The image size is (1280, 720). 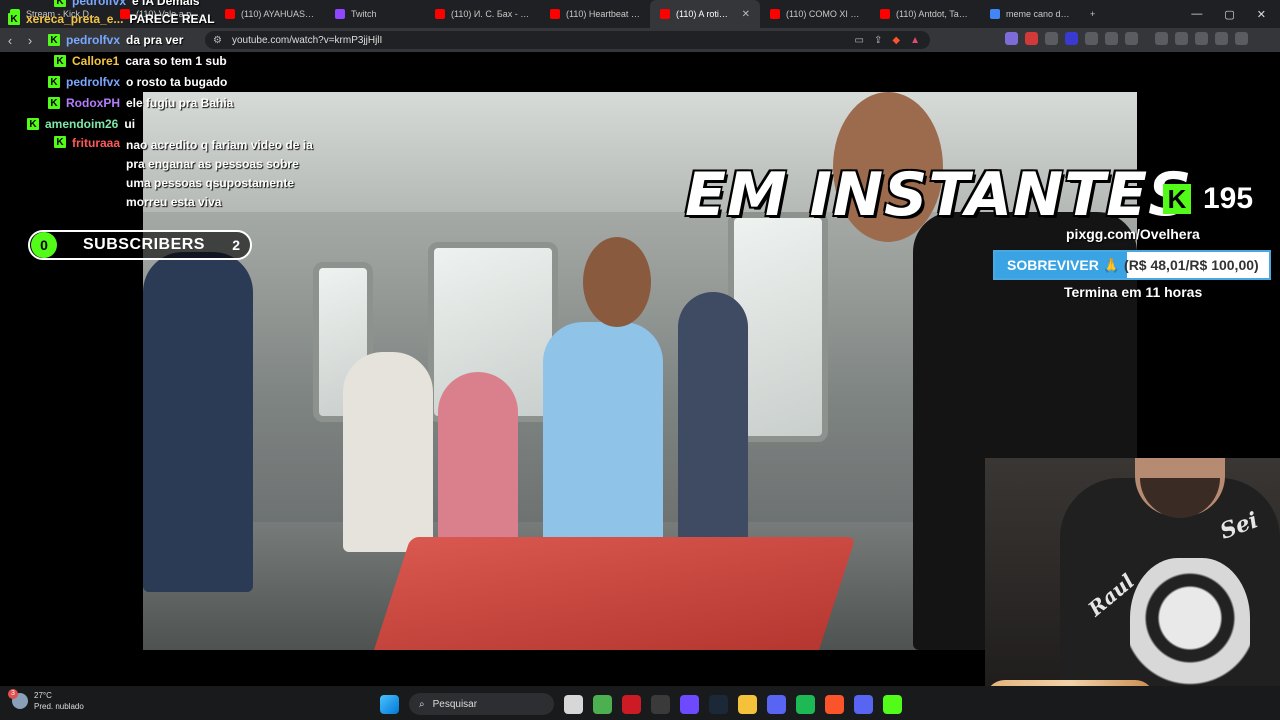 I want to click on chat-message: Kpedrolfvx e IA Demais, so click(x=127, y=4).